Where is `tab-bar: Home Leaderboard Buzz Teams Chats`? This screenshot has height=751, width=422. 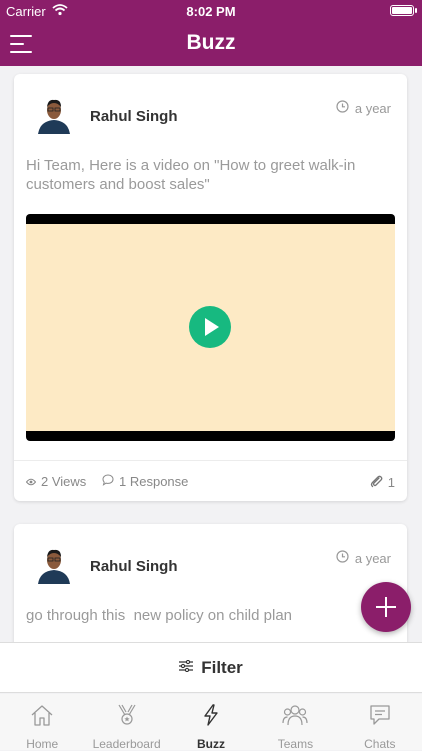
tab-bar: Home Leaderboard Buzz Teams Chats is located at coordinates (211, 722).